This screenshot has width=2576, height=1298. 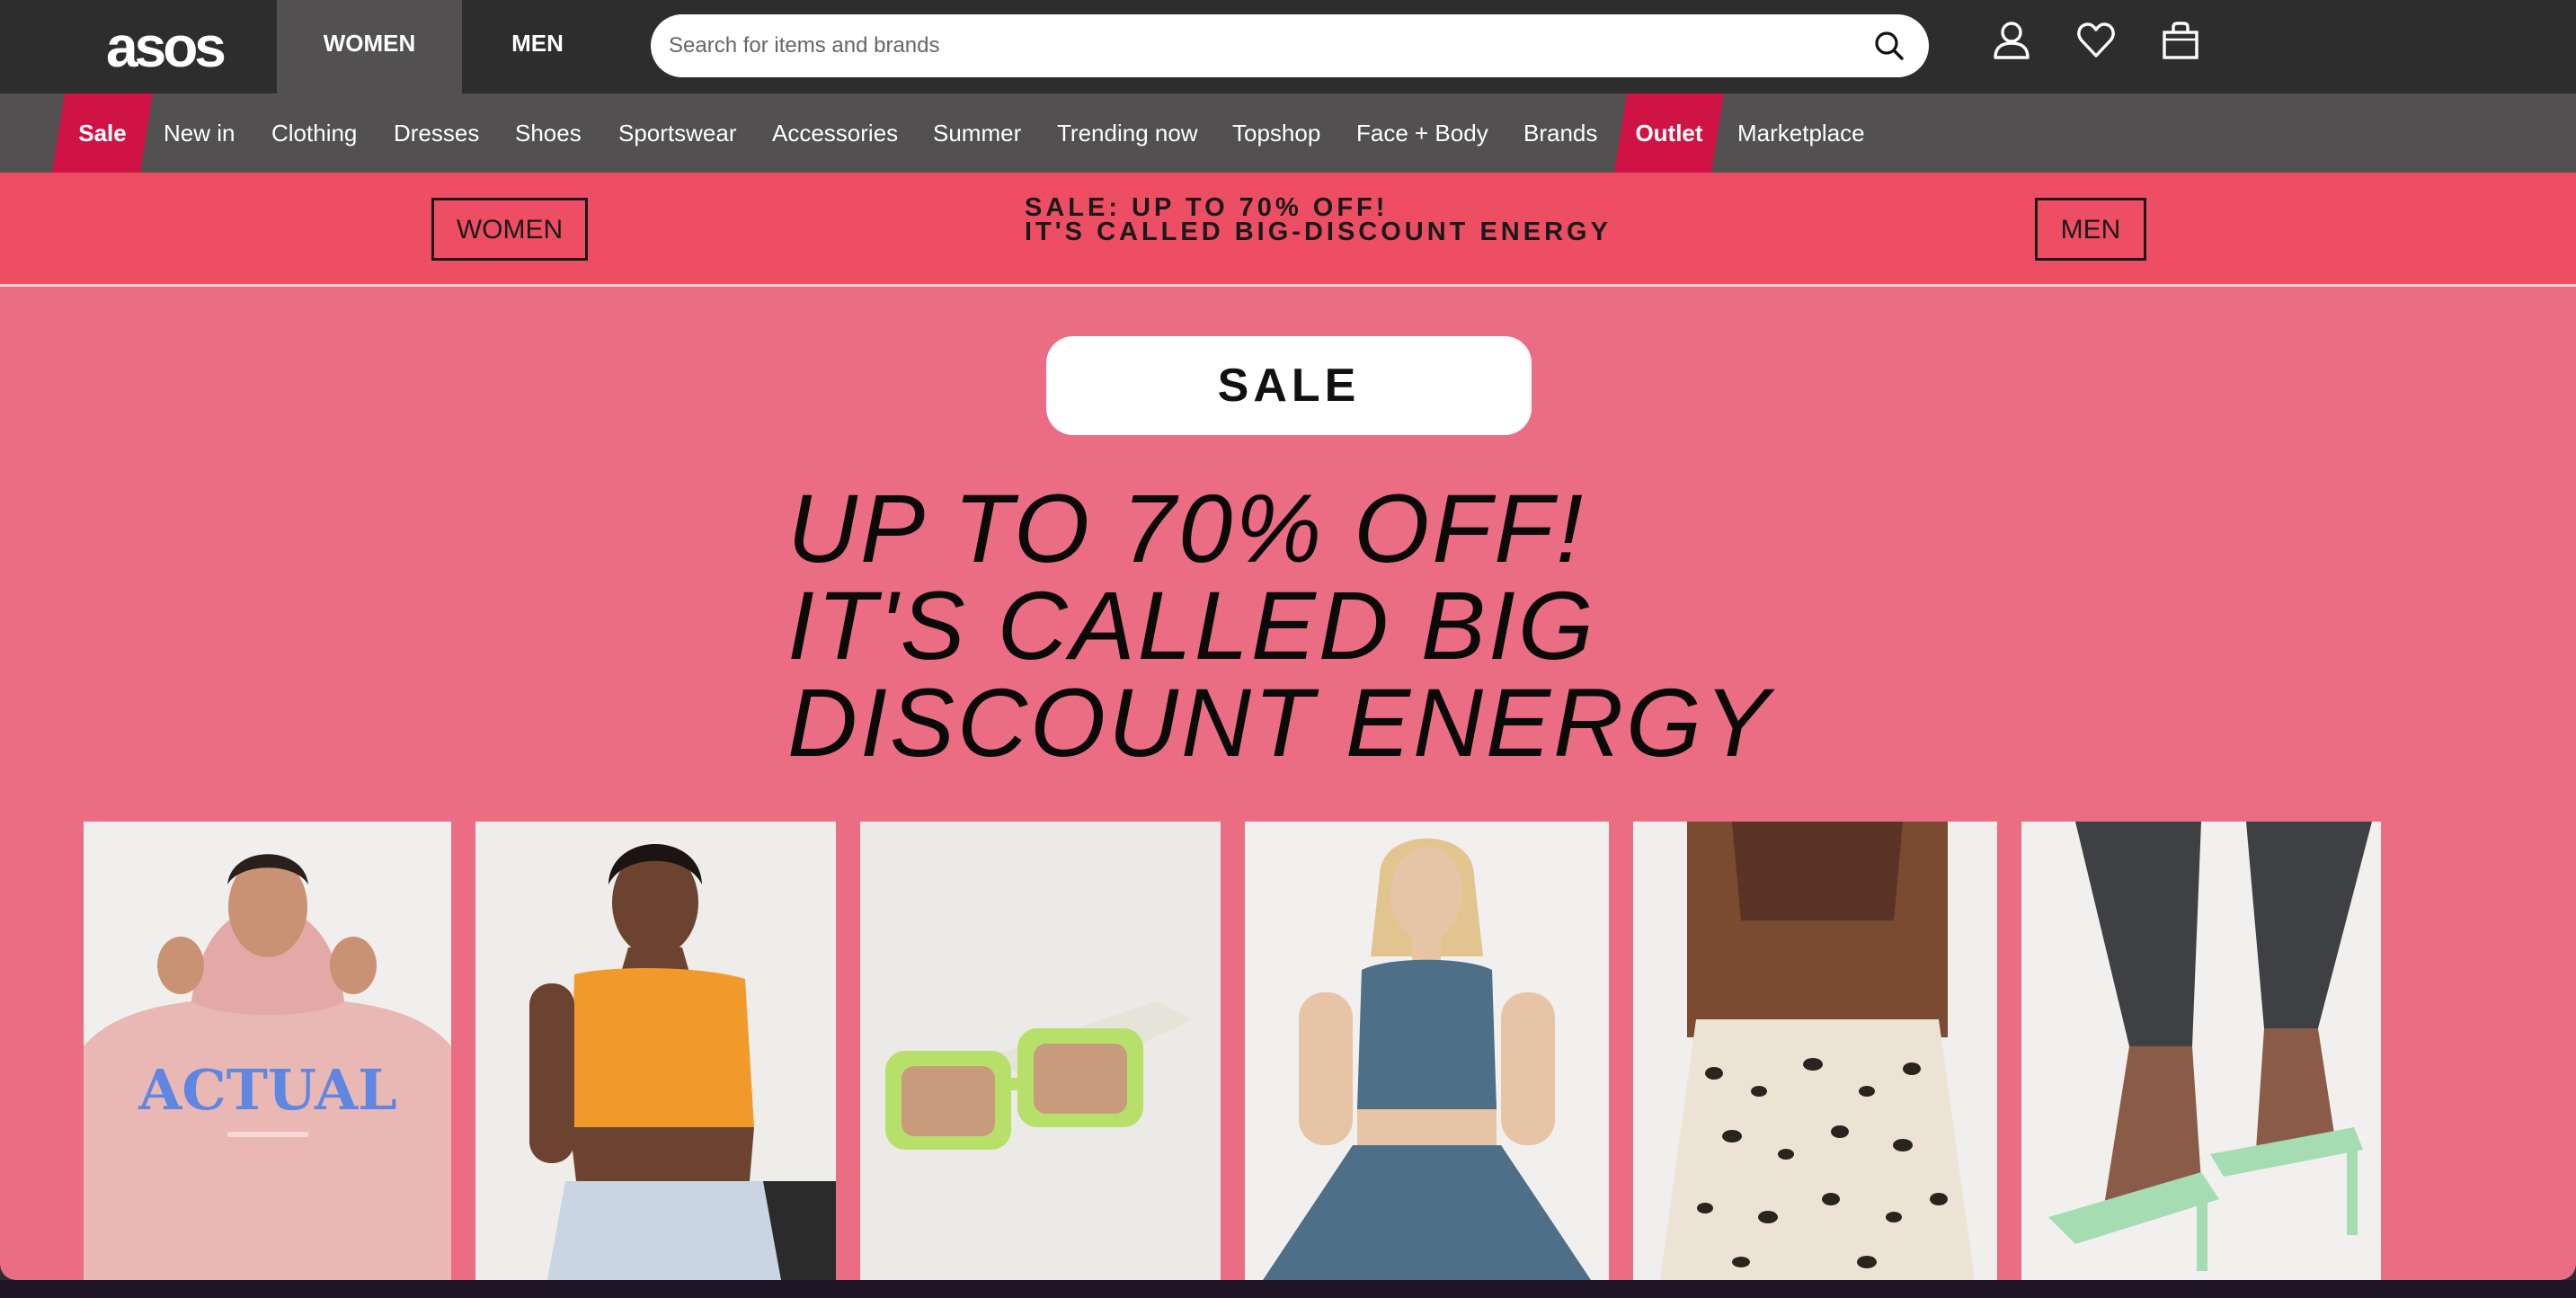 What do you see at coordinates (1560, 133) in the screenshot?
I see `nav-brands: Brands` at bounding box center [1560, 133].